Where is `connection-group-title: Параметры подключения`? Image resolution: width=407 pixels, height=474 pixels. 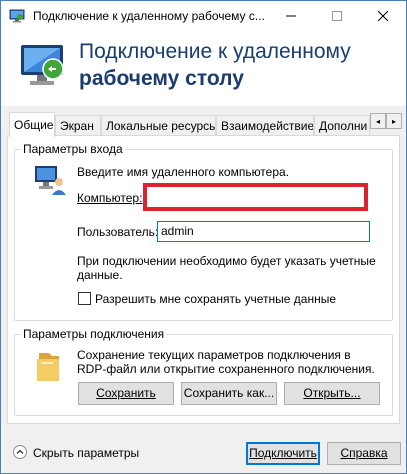 connection-group-title: Параметры подключения is located at coordinates (94, 334).